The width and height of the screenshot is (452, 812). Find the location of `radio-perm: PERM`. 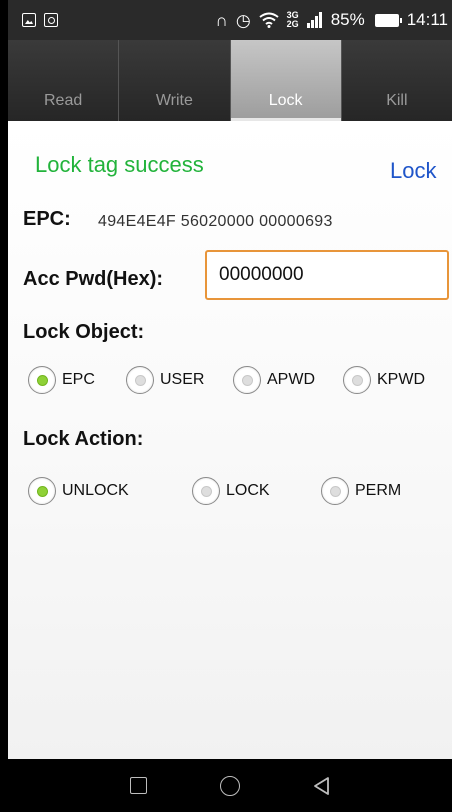

radio-perm: PERM is located at coordinates (361, 491).